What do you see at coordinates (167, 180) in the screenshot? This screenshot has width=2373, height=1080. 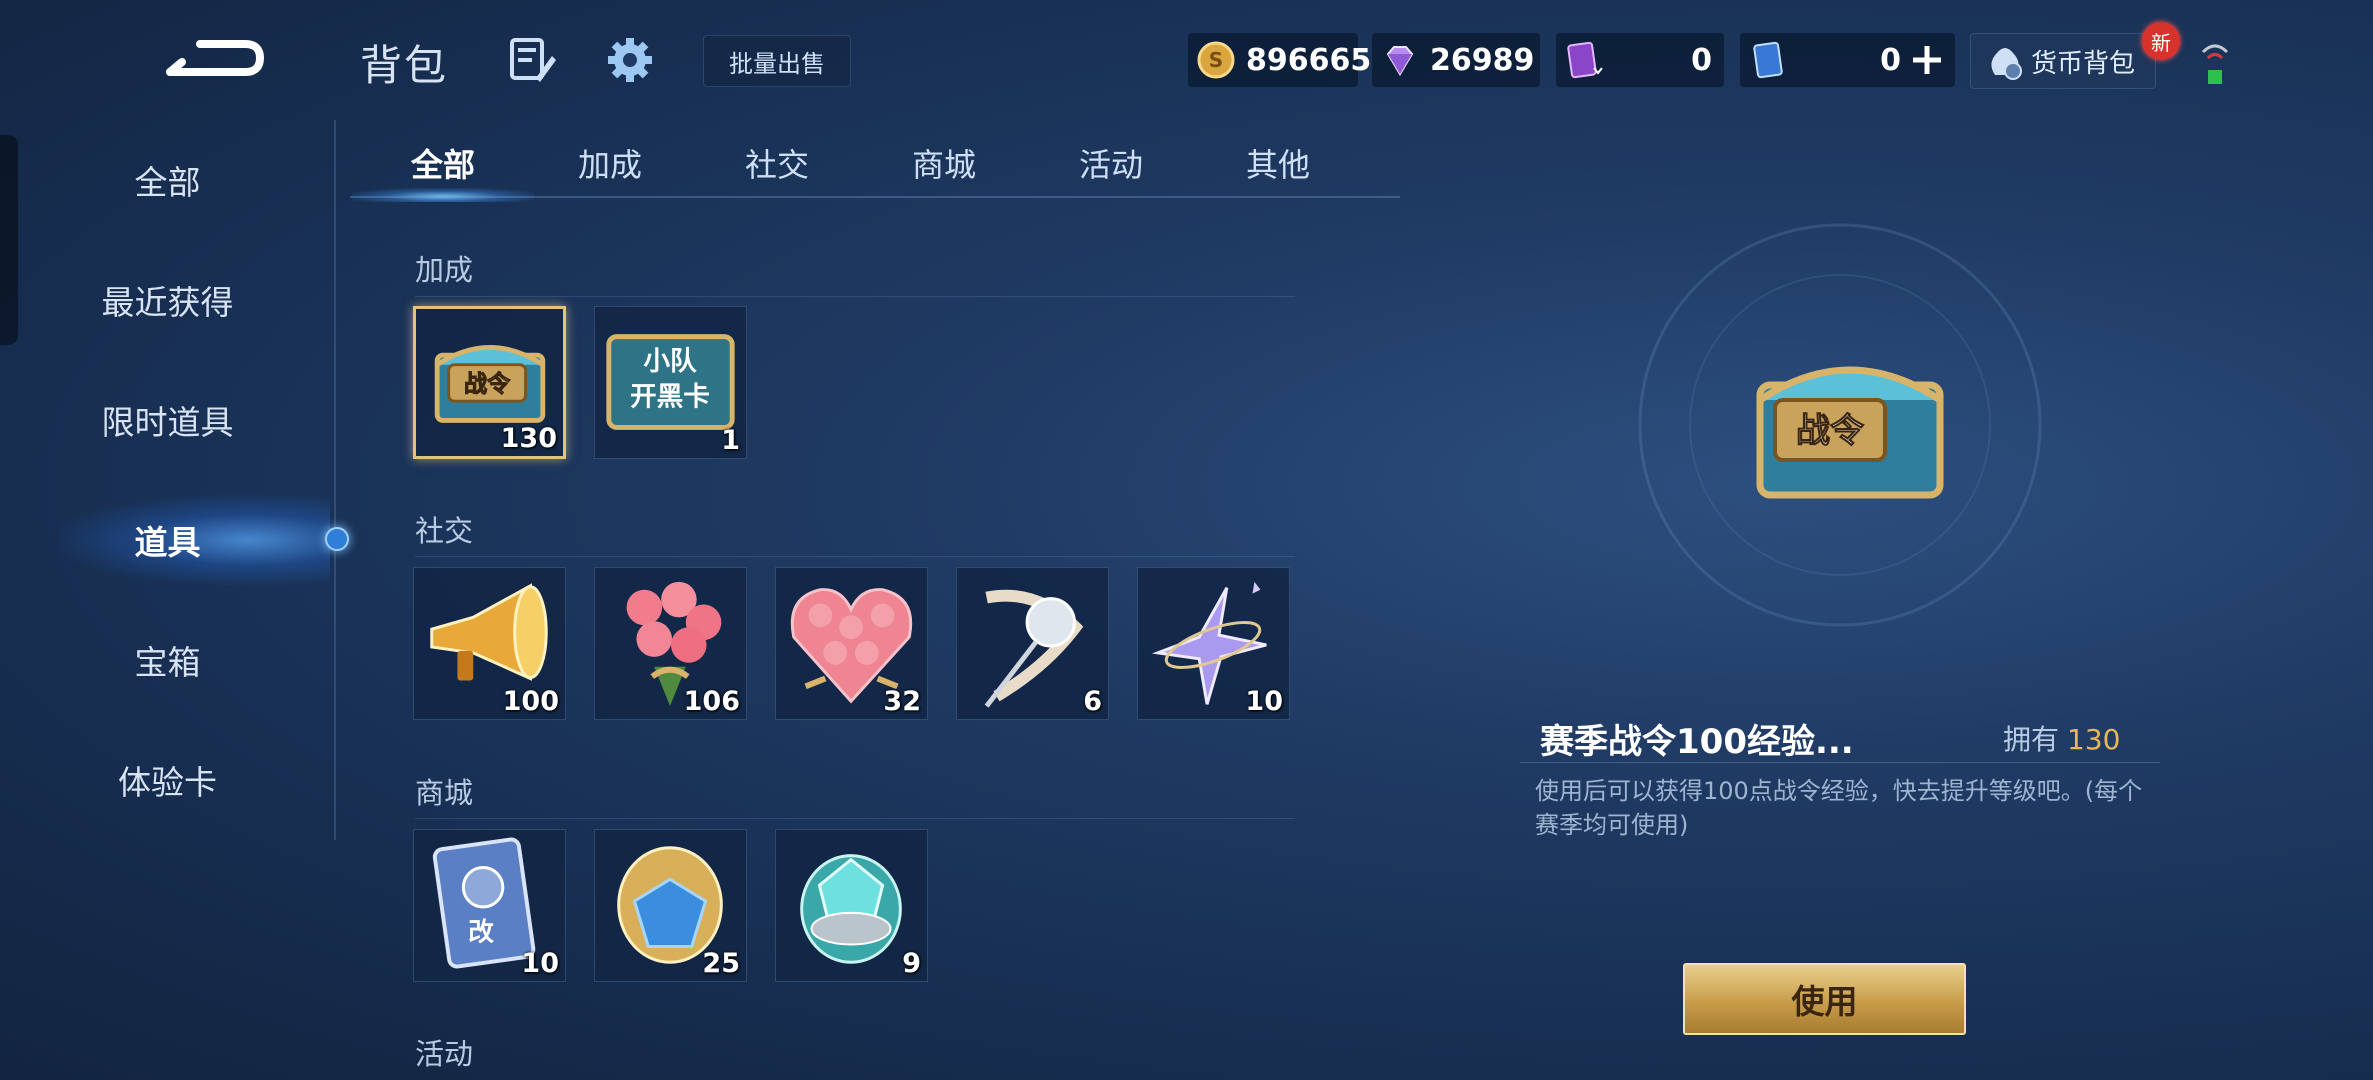 I see `sidebar-item-all: 全部` at bounding box center [167, 180].